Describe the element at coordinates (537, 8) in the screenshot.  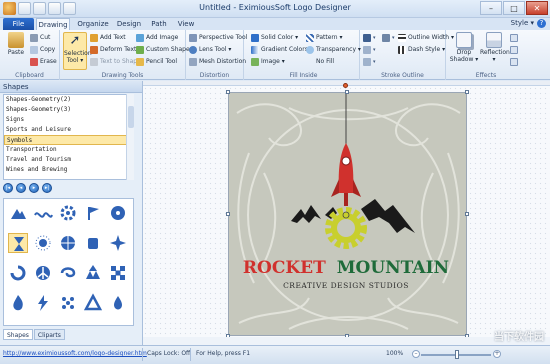
I see `close-button: ✕` at that location.